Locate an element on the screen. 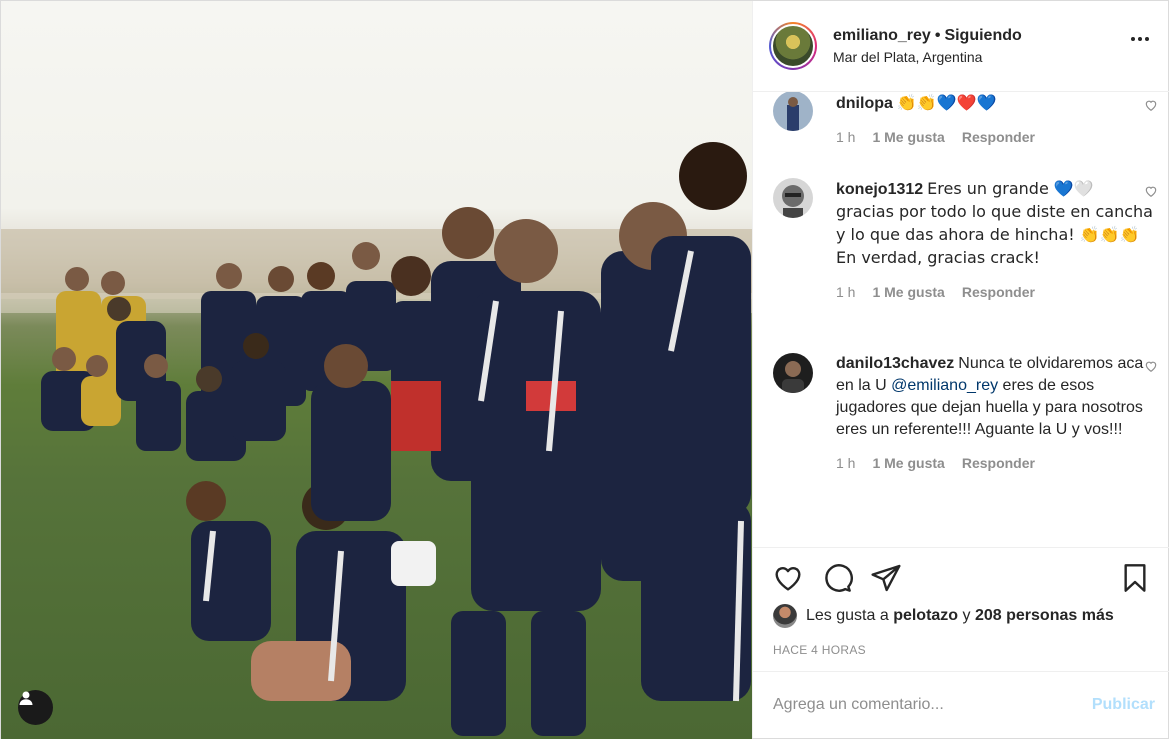 This screenshot has height=739, width=1169. comment-item: dnilopa 👏👏💙❤️💙 1 h 1 Me gusta Responder is located at coordinates (965, 118).